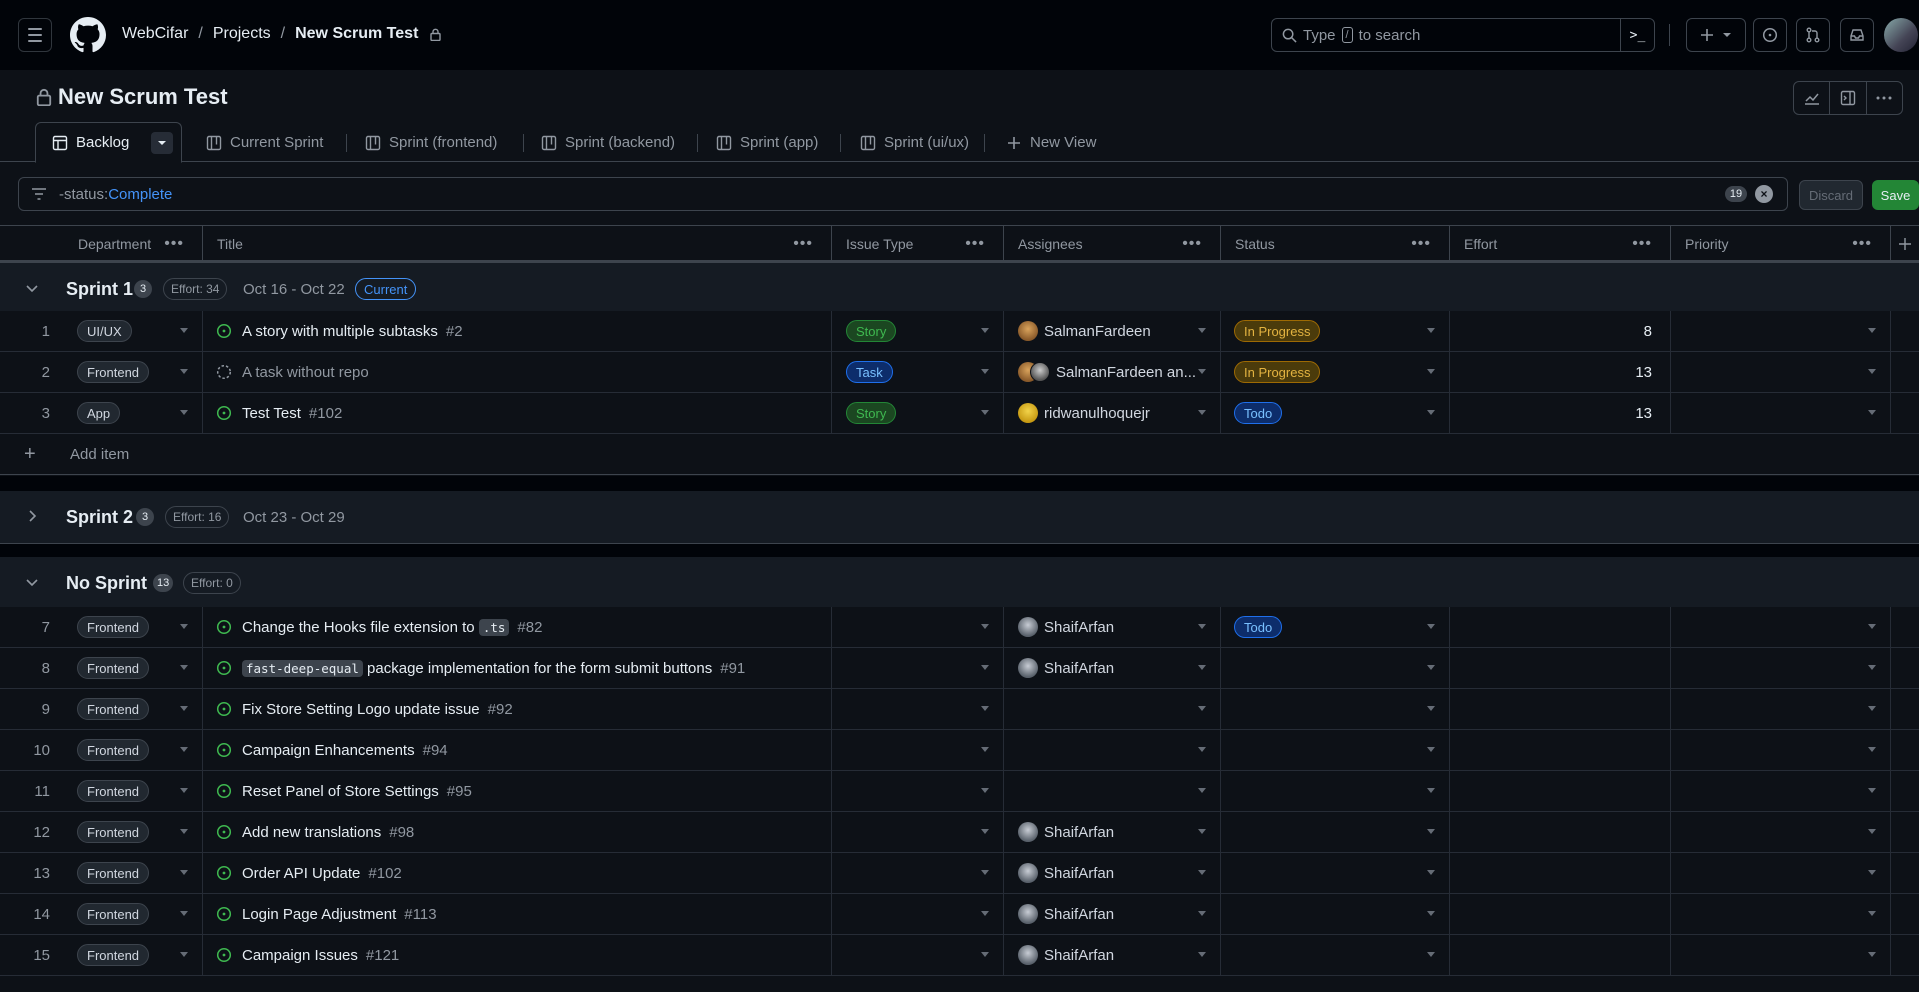 The image size is (1919, 992). What do you see at coordinates (1560, 331) in the screenshot?
I see `effort-cell: 8` at bounding box center [1560, 331].